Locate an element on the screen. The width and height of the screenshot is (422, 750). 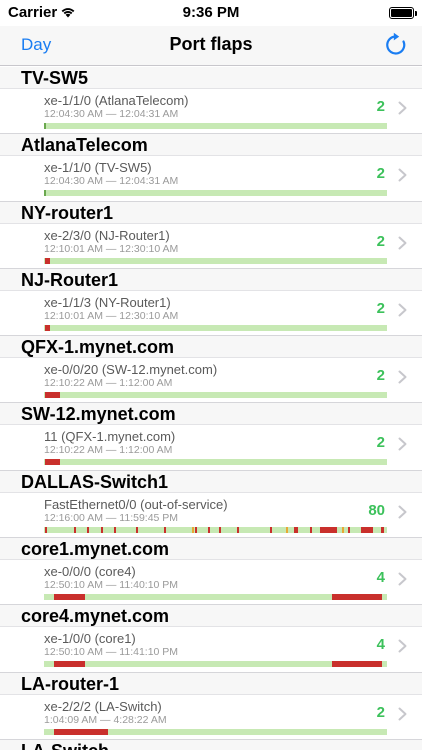
device-name-header: QFX-1.mynet.com is located at coordinates (211, 347).